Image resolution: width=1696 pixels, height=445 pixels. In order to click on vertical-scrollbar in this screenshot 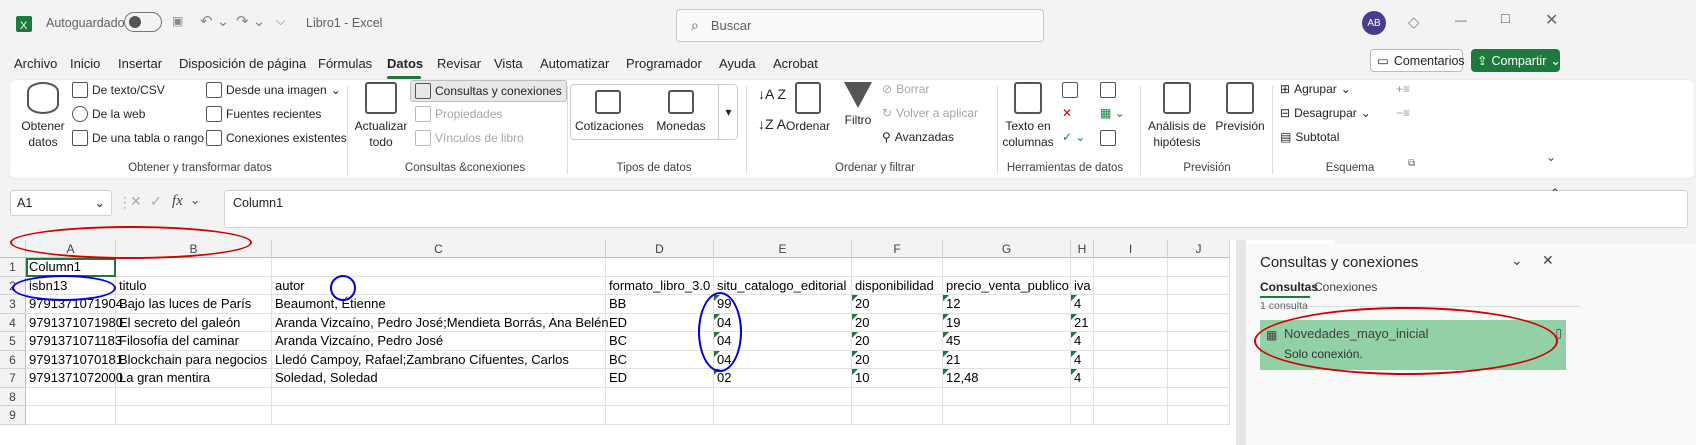, I will do `click(1241, 342)`.